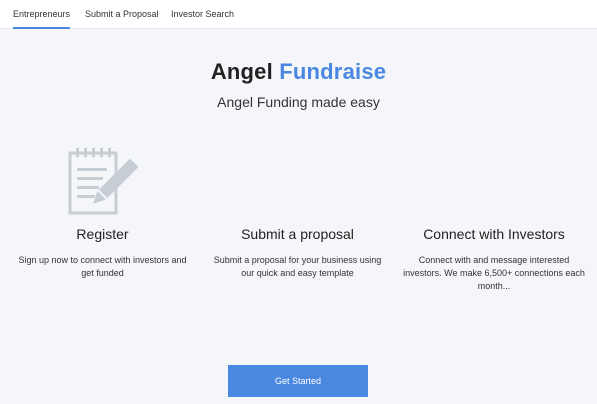  What do you see at coordinates (42, 14) in the screenshot?
I see `tab-entrepreneurs: Entrepreneurs` at bounding box center [42, 14].